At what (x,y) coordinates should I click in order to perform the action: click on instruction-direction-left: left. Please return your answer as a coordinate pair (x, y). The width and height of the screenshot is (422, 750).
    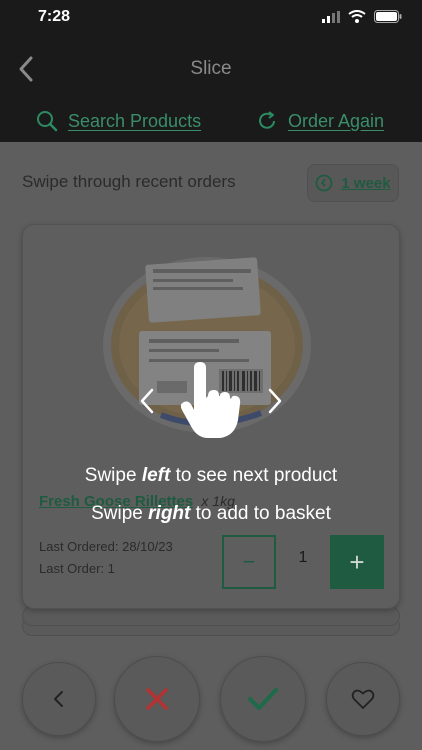
    Looking at the image, I should click on (156, 475).